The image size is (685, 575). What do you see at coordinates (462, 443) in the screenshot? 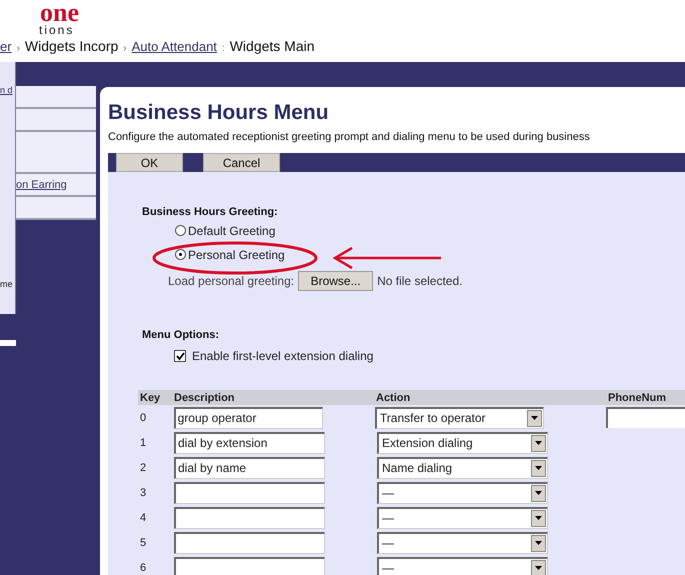
I see `action-dropdown: Extension dialing` at bounding box center [462, 443].